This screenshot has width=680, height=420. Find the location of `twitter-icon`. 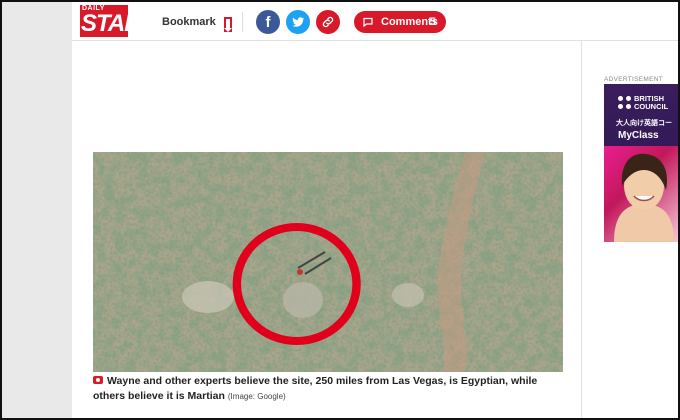

twitter-icon is located at coordinates (298, 22).